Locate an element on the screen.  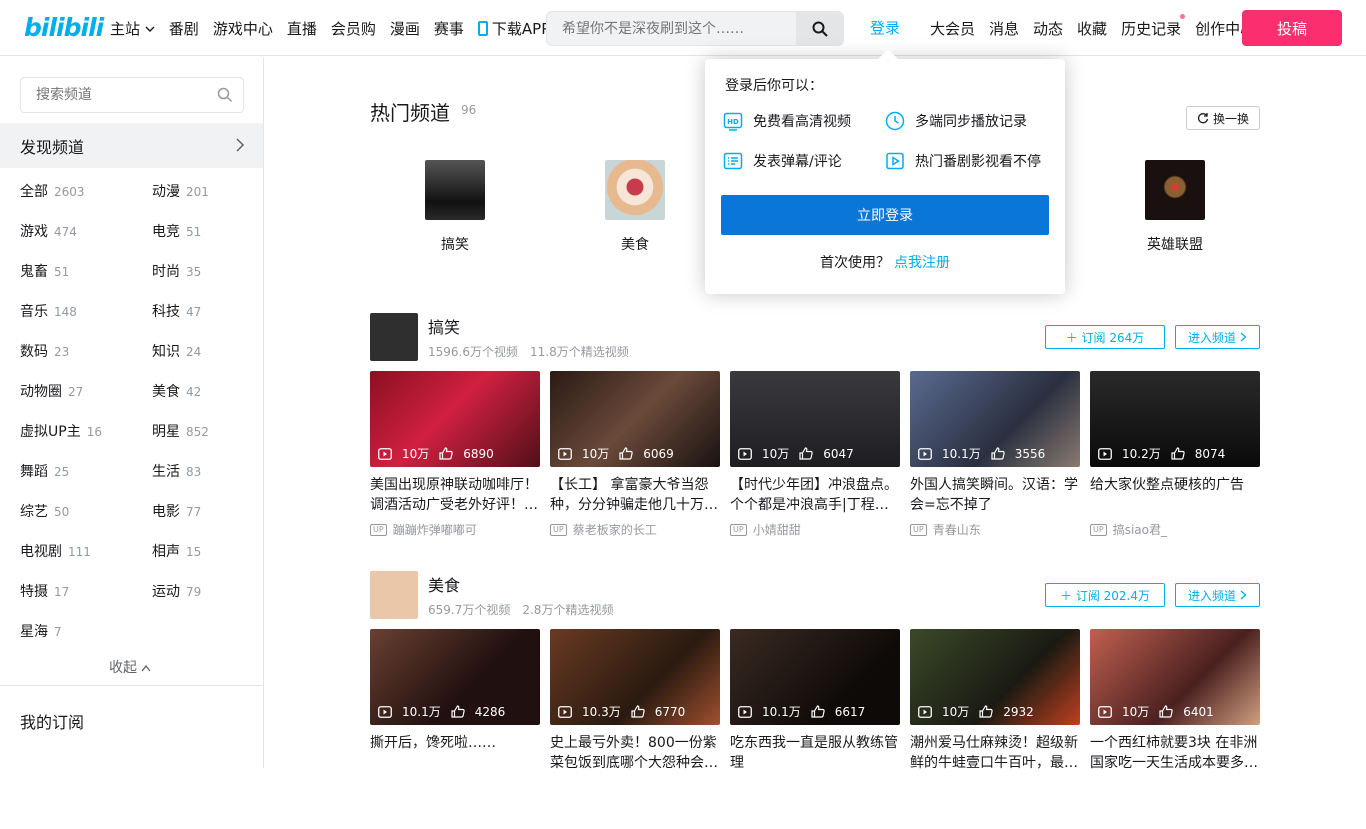
category-item: 相声 15 is located at coordinates (176, 551).